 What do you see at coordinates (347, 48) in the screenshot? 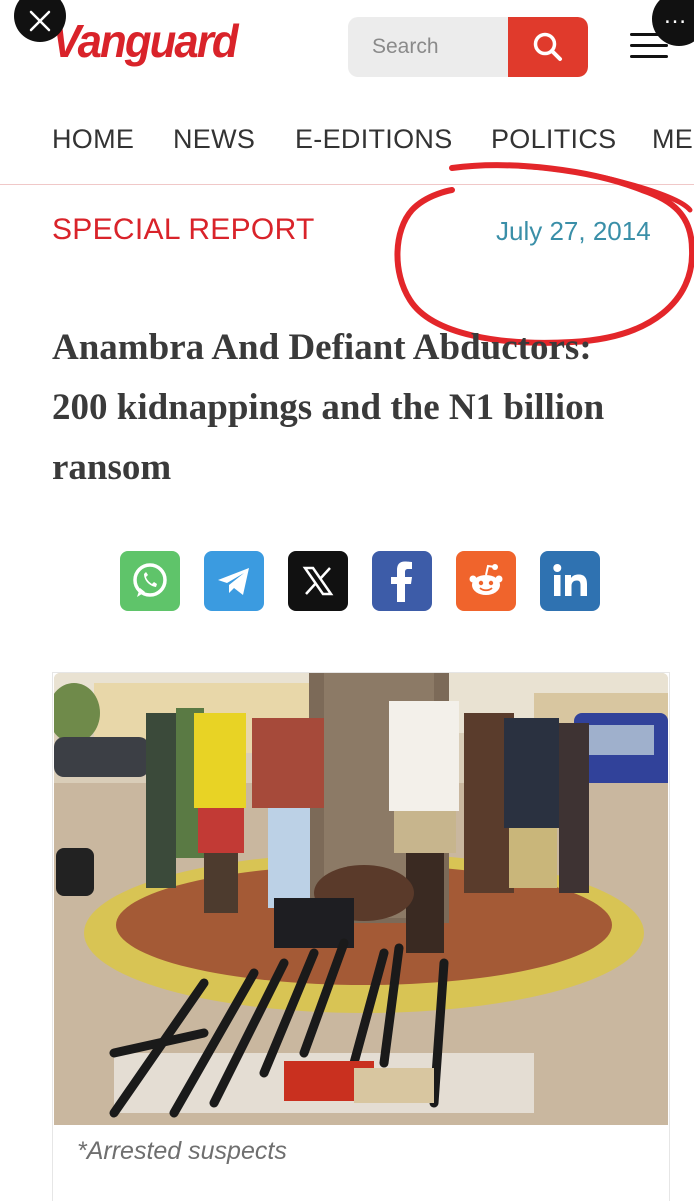
I see `site-header: Vanguard` at bounding box center [347, 48].